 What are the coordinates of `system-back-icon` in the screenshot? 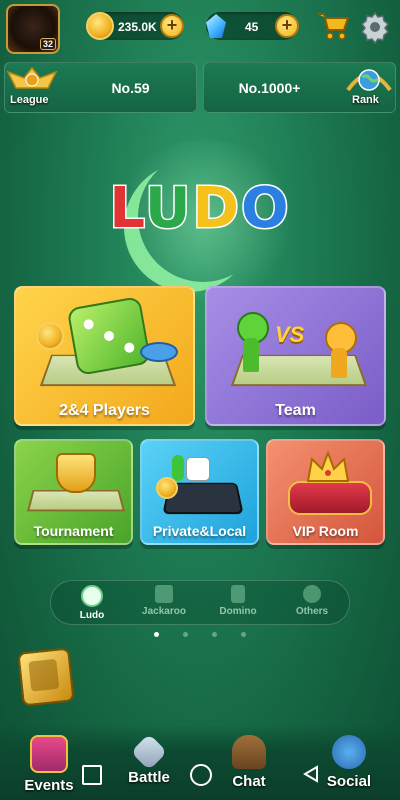 It's located at (311, 774).